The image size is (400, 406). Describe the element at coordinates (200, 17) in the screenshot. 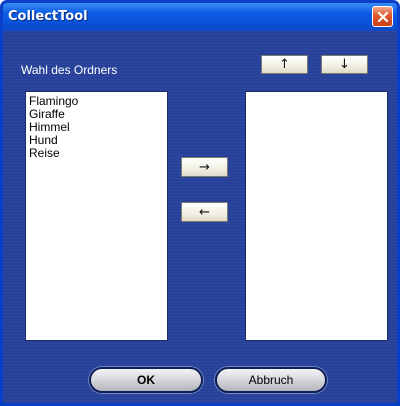

I see `title-bar: CollectTool` at that location.